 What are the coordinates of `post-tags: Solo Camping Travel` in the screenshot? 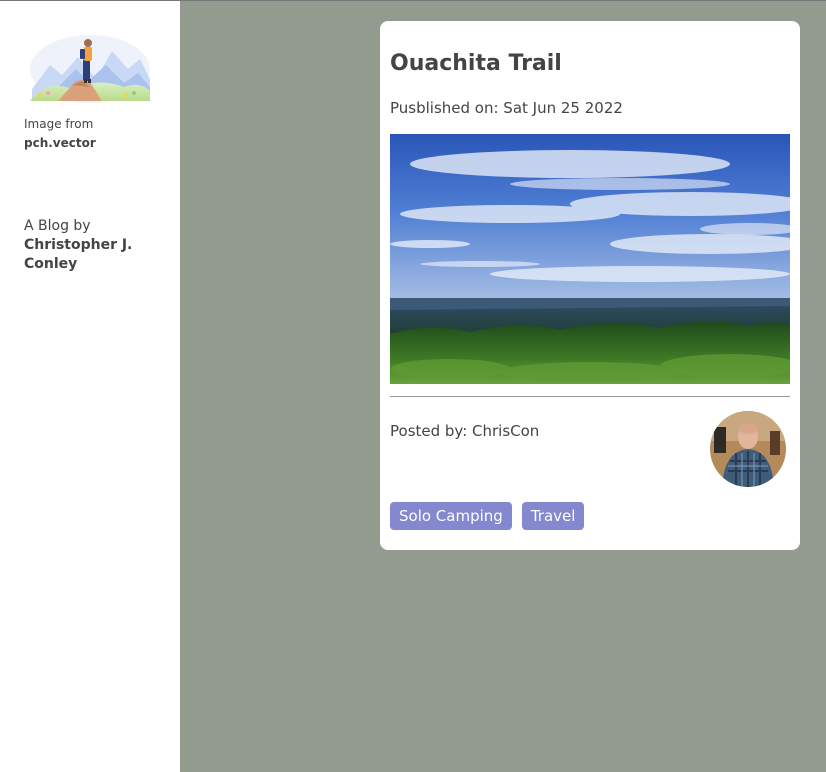 It's located at (487, 516).